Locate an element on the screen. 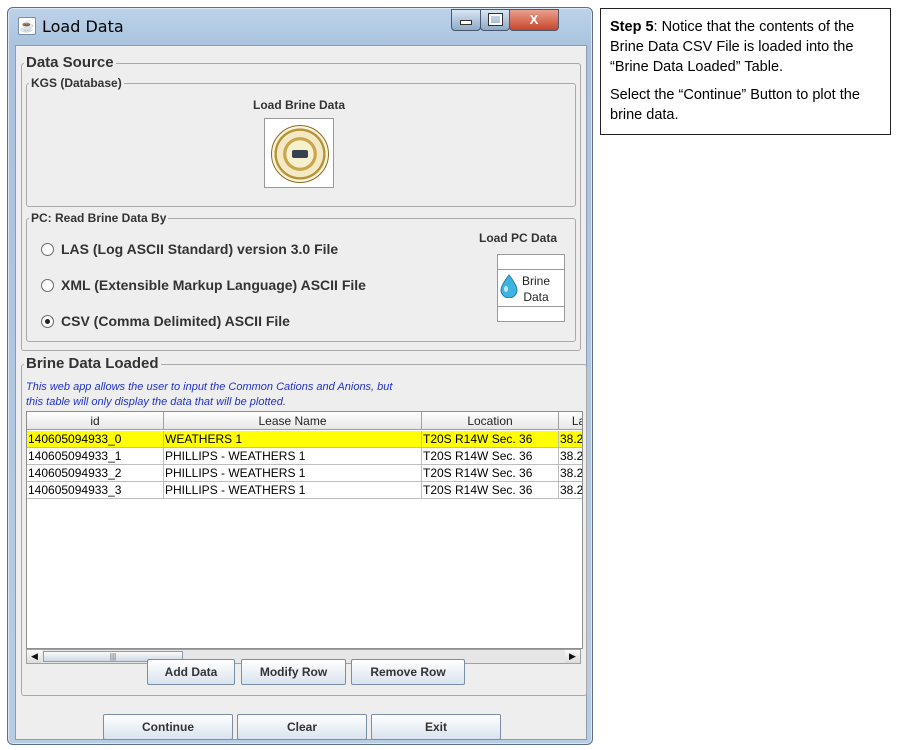 This screenshot has width=900, height=750. radio-las-button is located at coordinates (47, 249).